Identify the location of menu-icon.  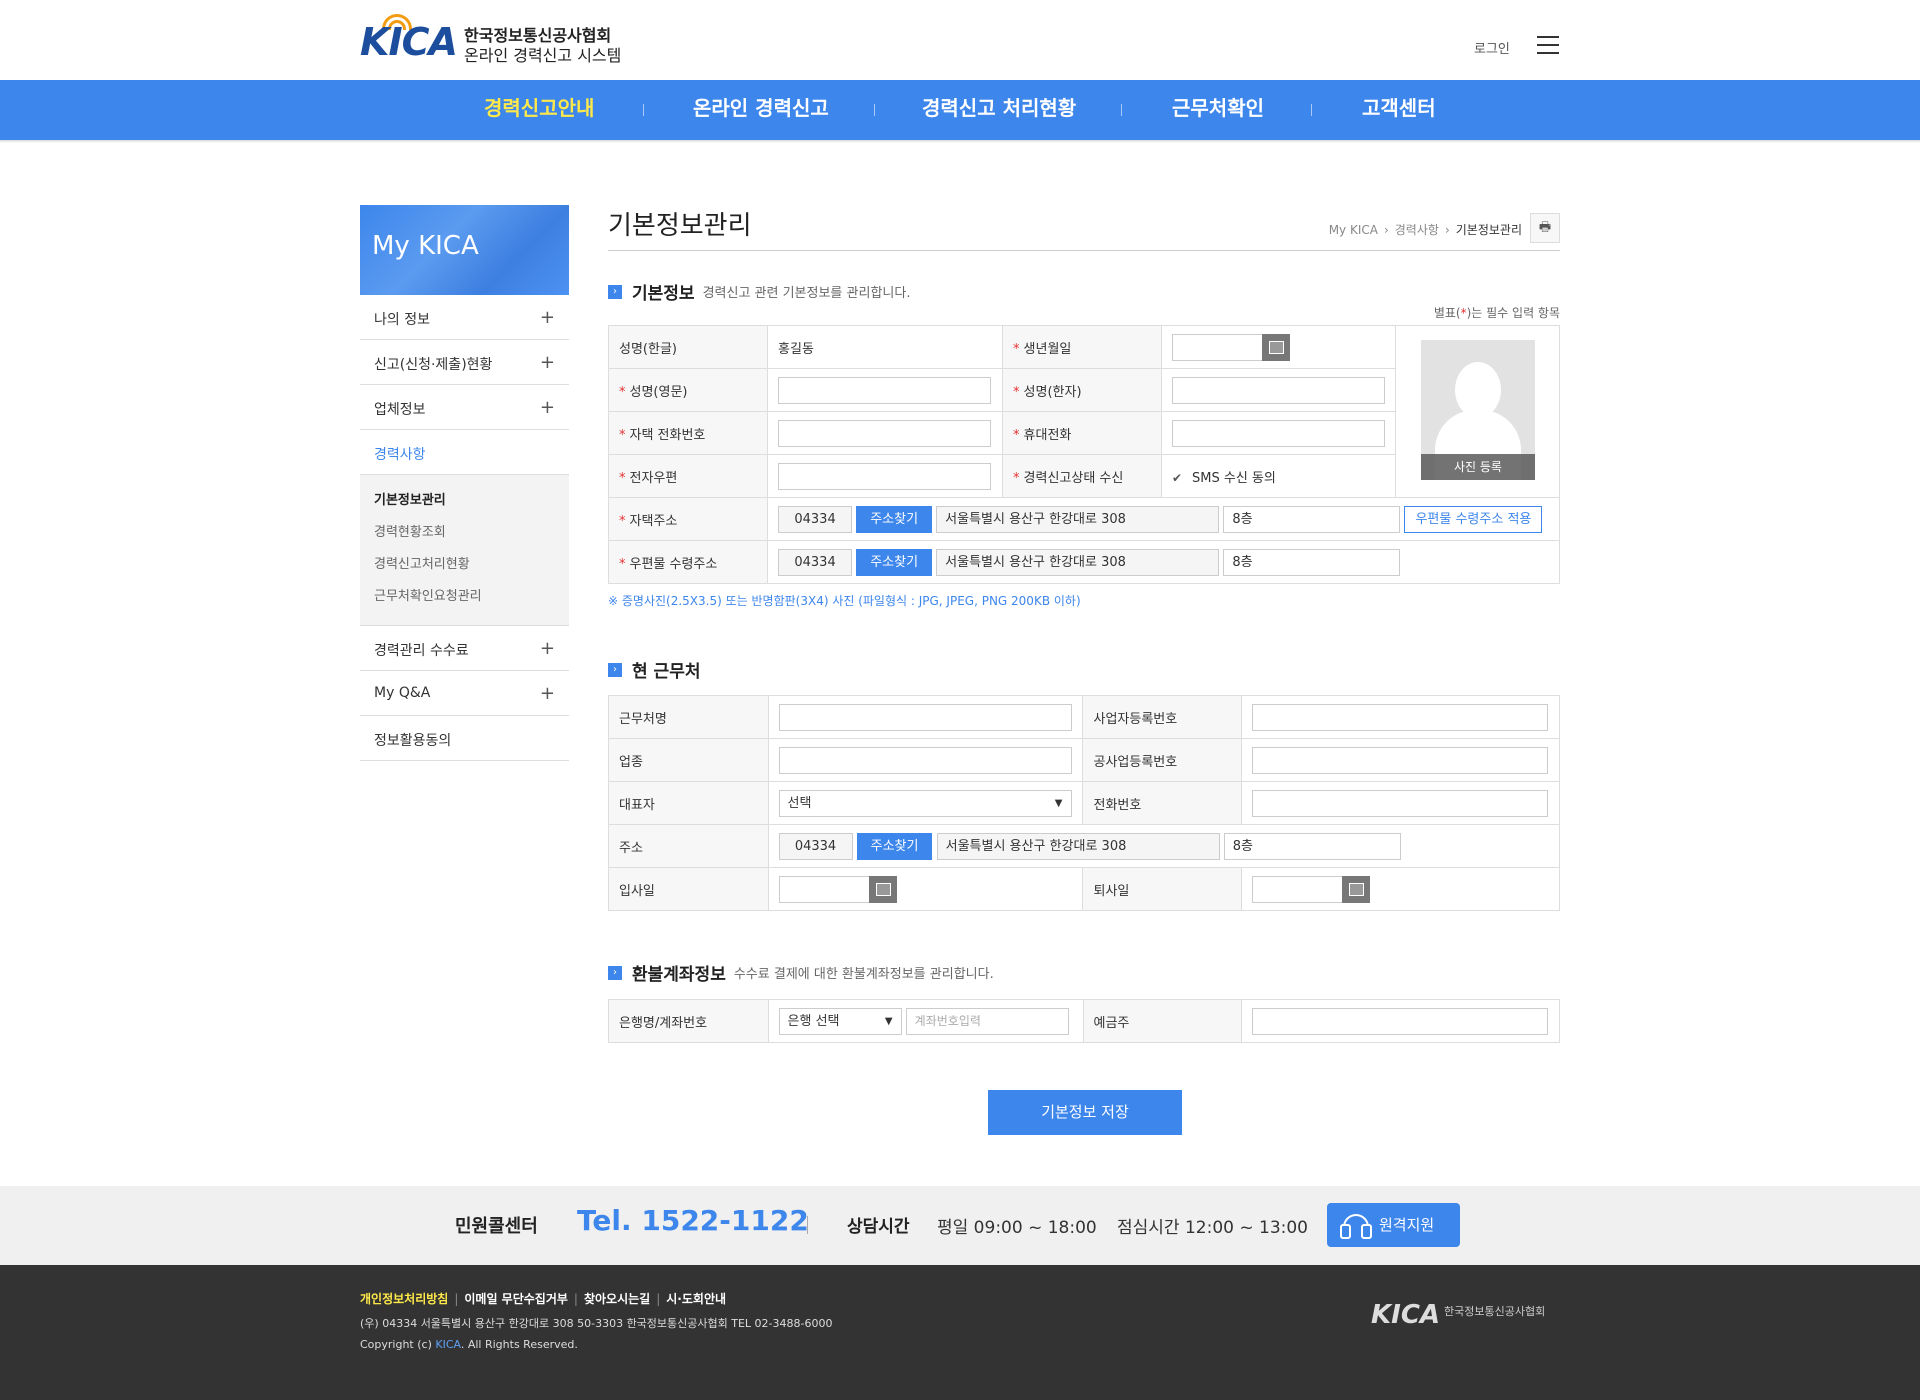
(1548, 45).